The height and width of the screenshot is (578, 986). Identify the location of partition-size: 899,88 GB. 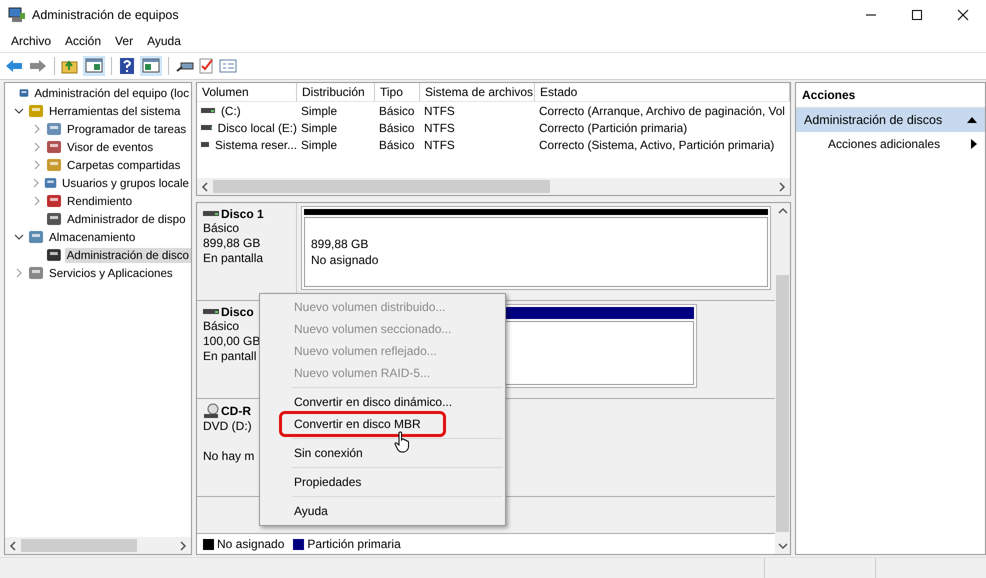
(340, 244).